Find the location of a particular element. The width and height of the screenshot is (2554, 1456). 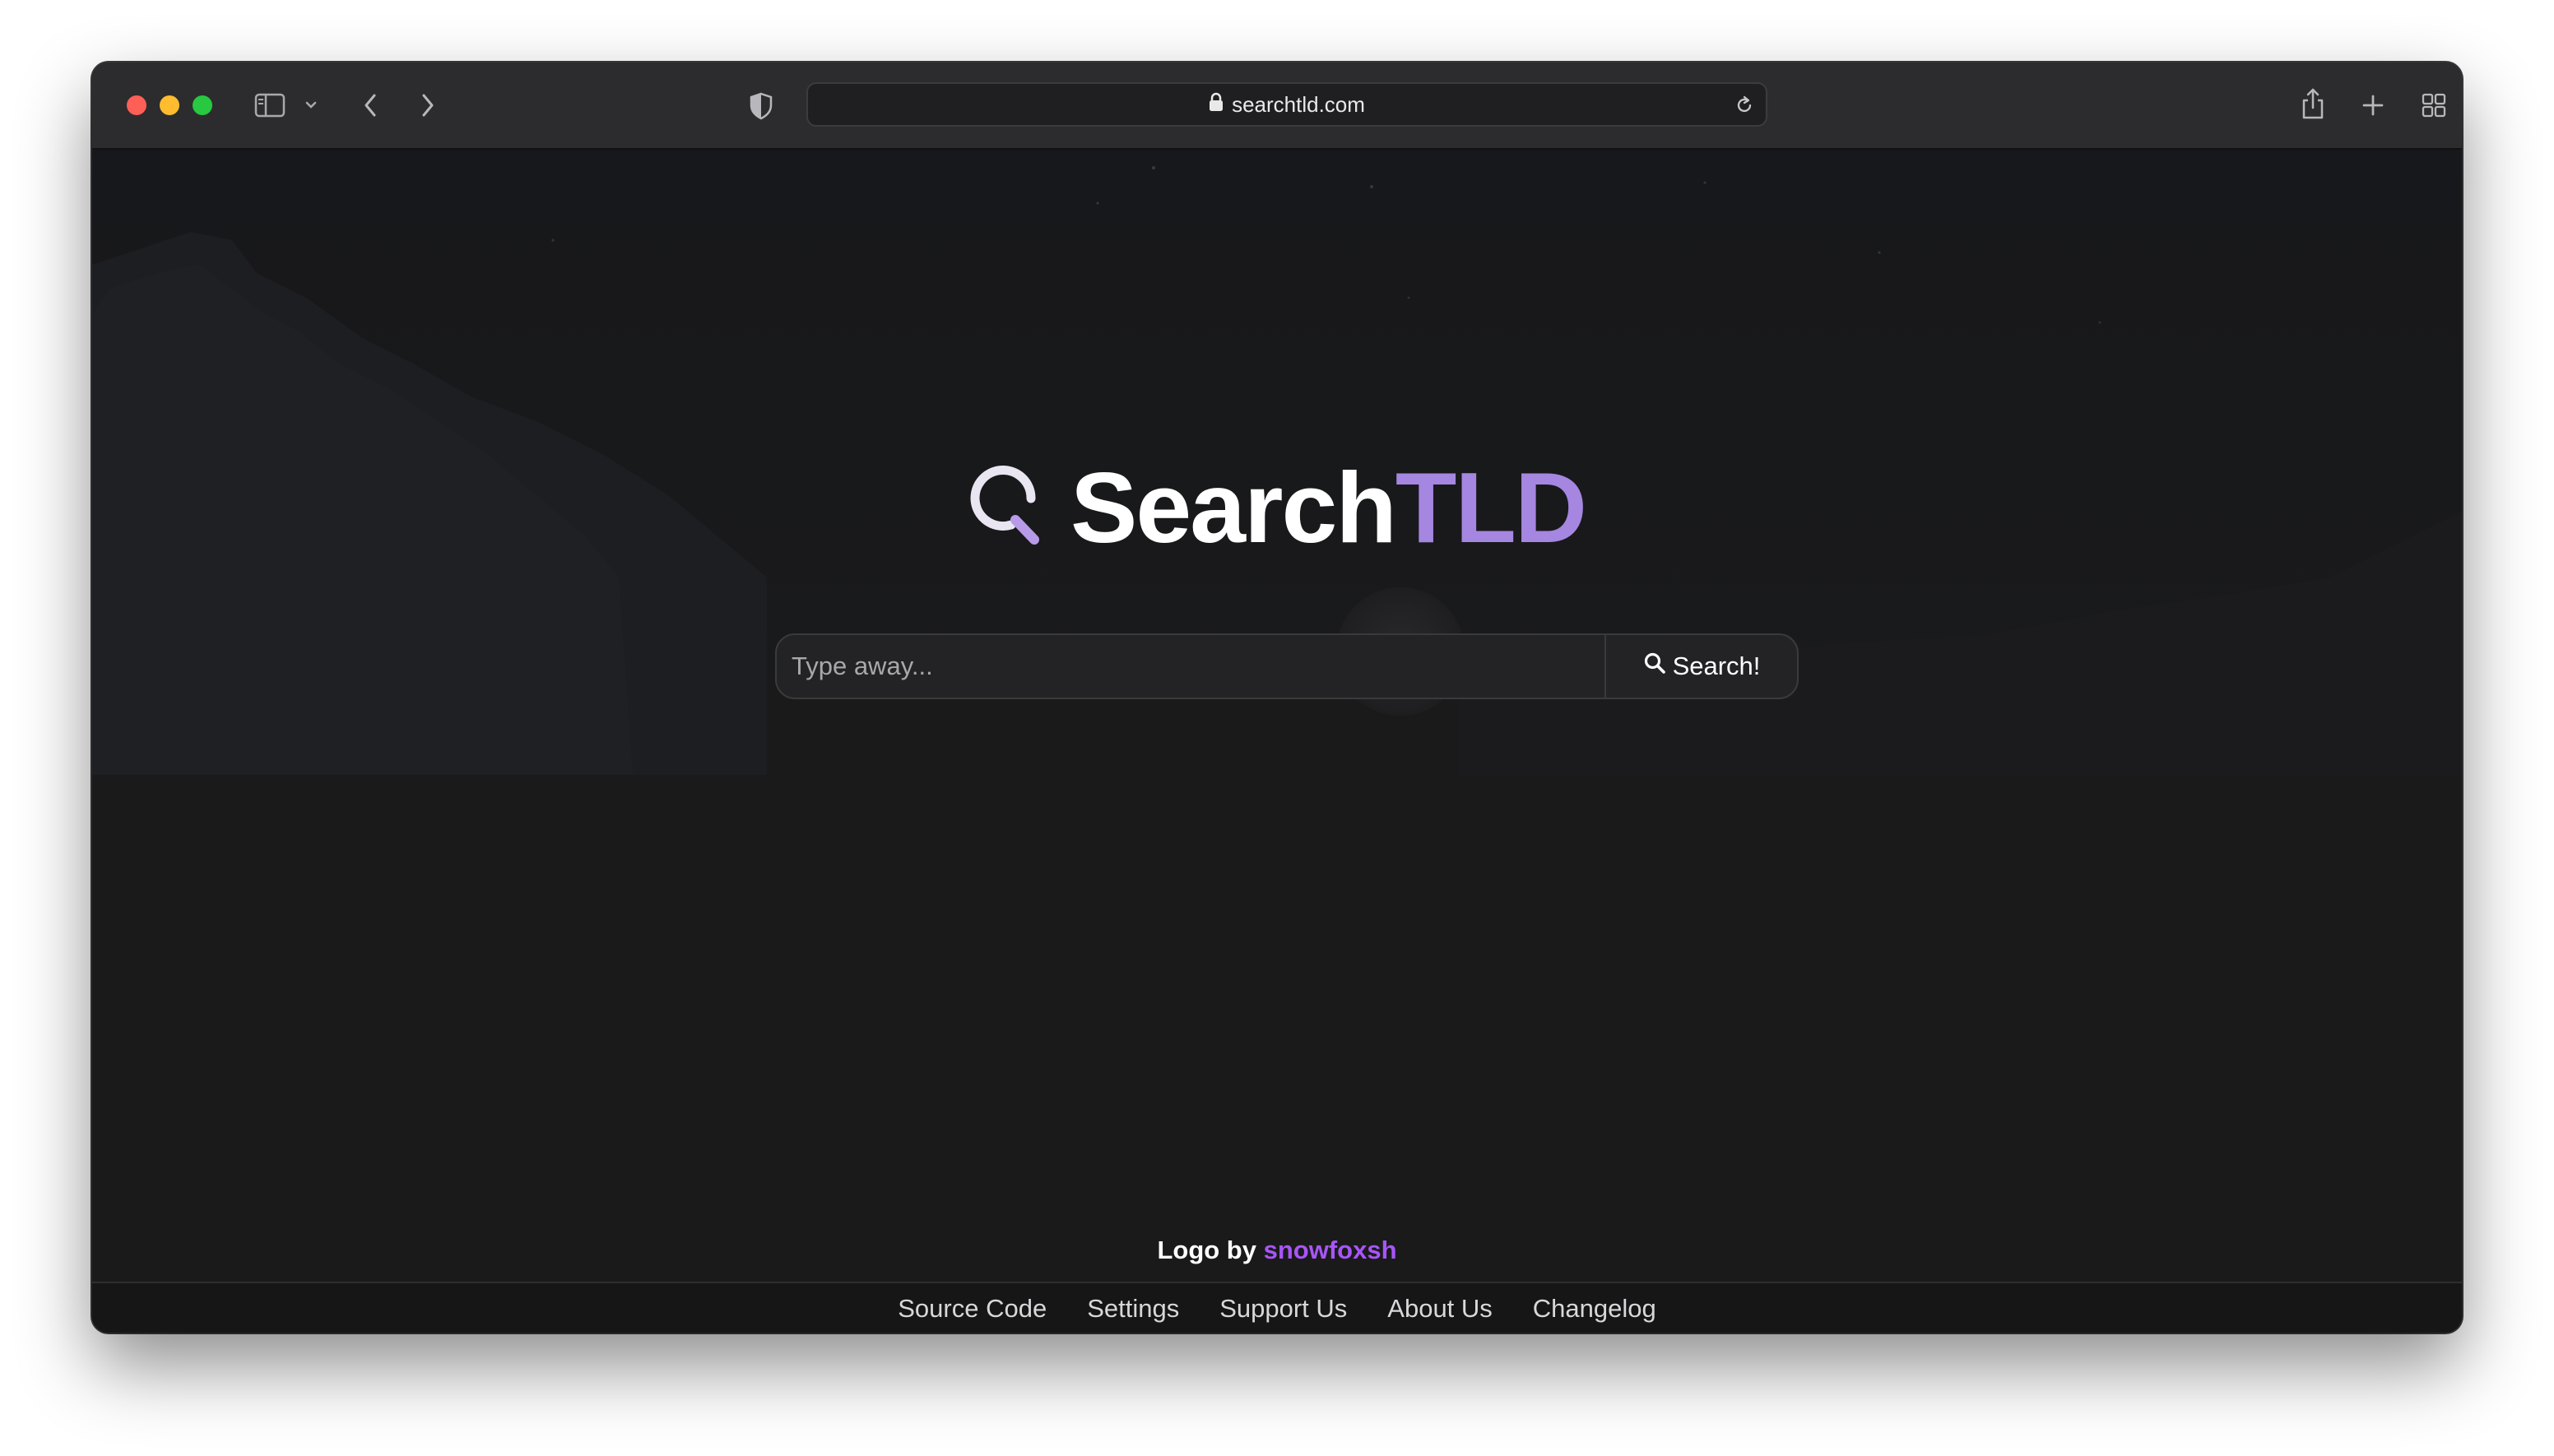

share-icon is located at coordinates (2313, 104).